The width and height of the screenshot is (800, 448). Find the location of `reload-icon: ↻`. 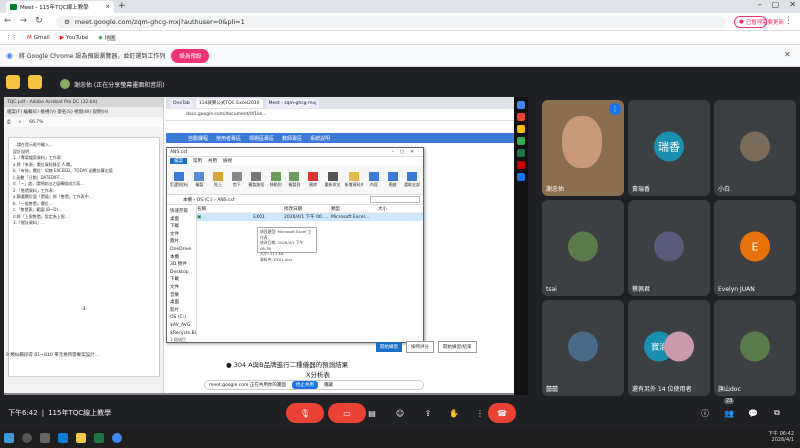

reload-icon: ↻ is located at coordinates (39, 21).